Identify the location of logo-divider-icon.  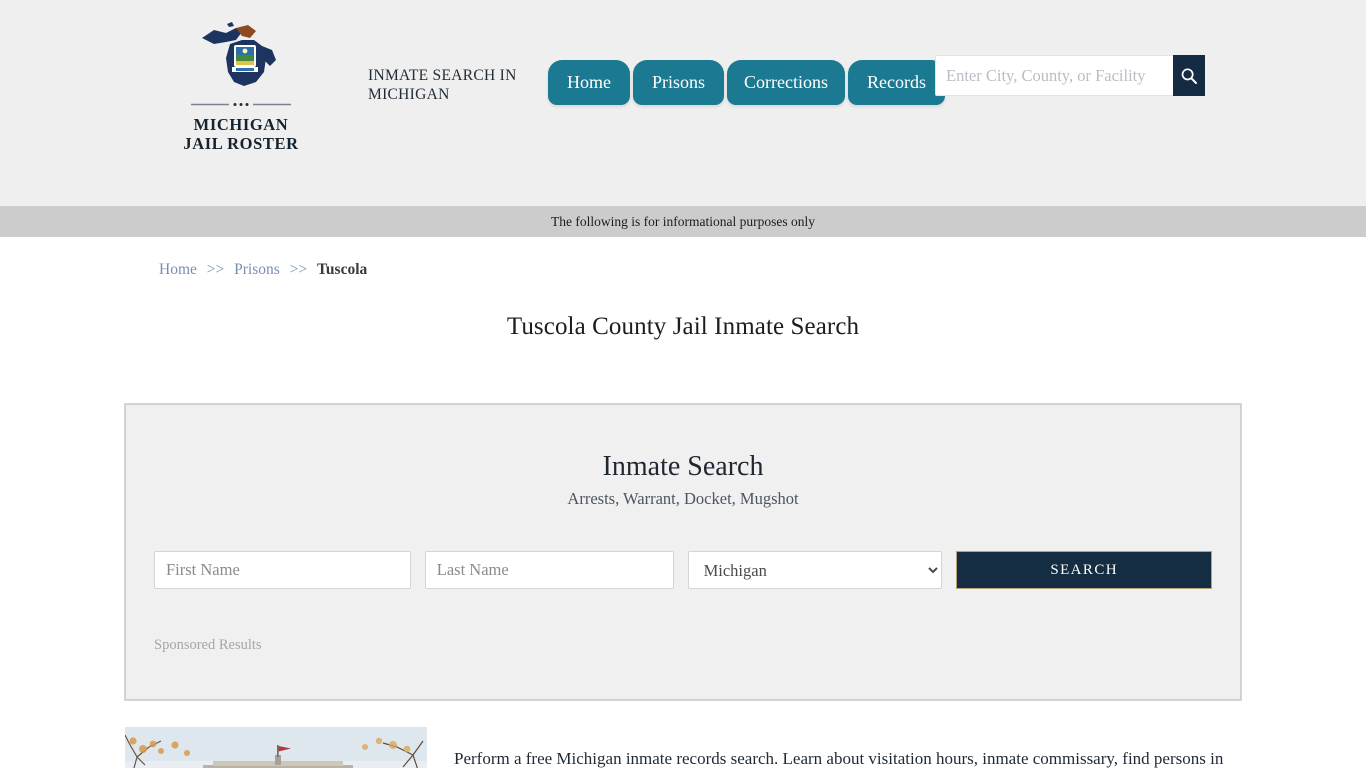
(241, 104).